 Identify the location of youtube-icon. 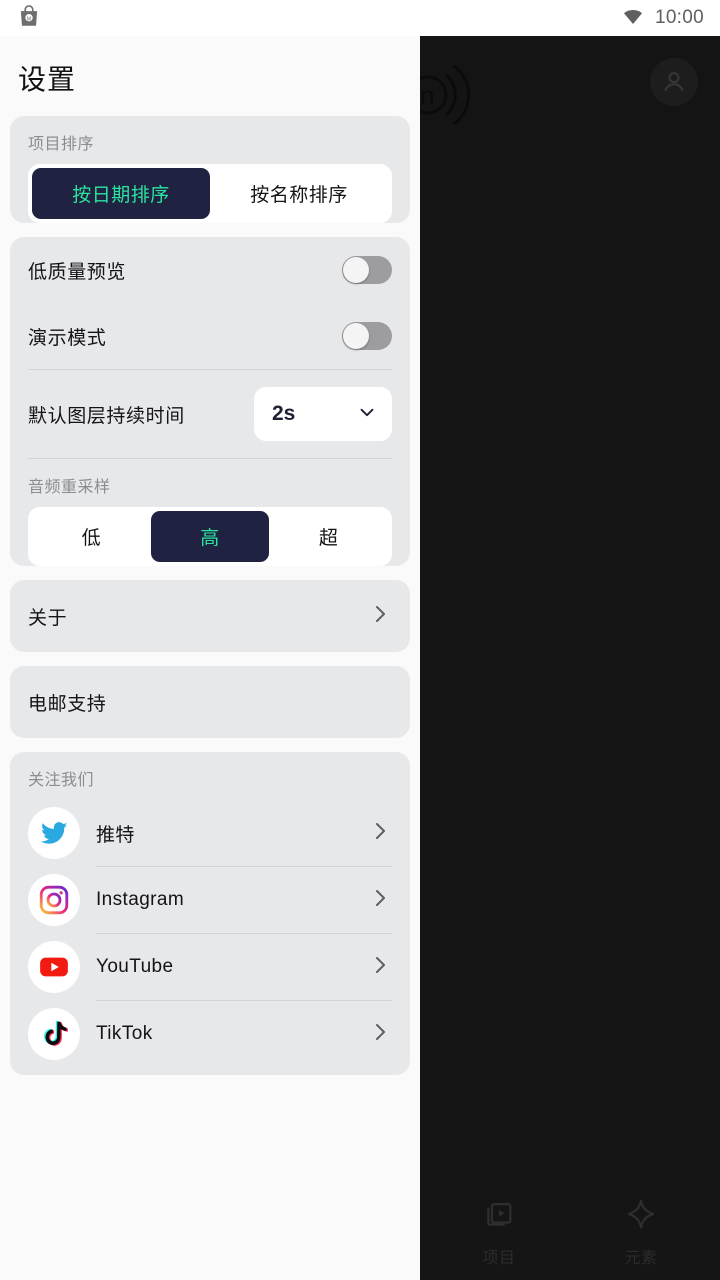
(54, 967).